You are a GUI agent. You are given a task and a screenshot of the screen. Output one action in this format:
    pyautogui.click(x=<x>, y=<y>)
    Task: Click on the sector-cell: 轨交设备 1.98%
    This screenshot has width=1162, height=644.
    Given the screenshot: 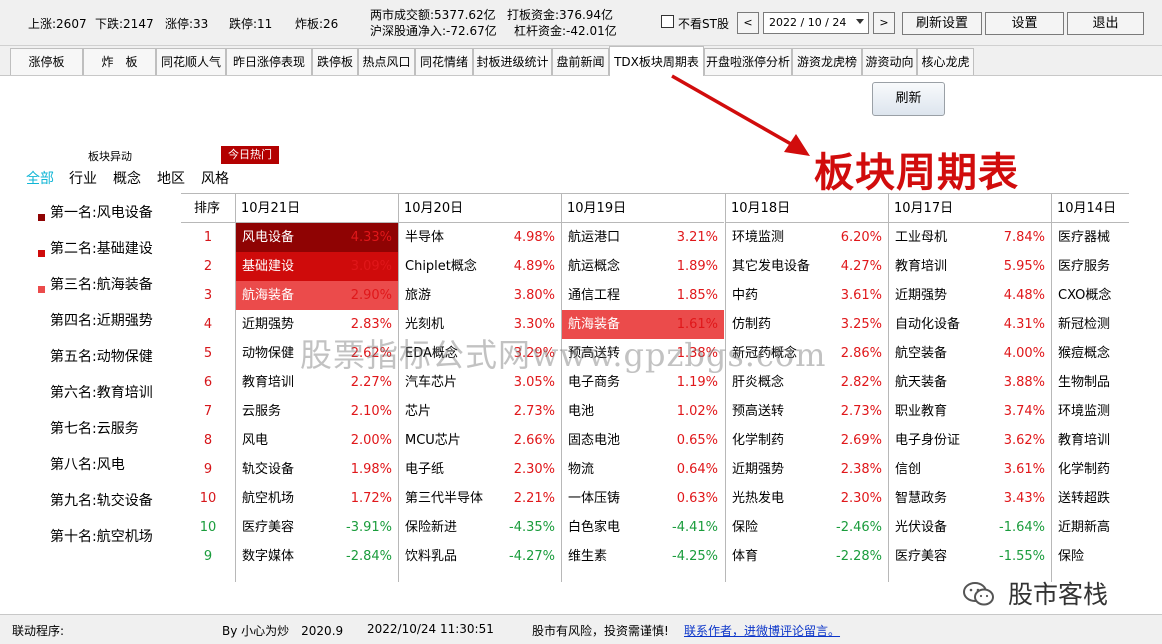 What is the action you would take?
    pyautogui.click(x=317, y=469)
    